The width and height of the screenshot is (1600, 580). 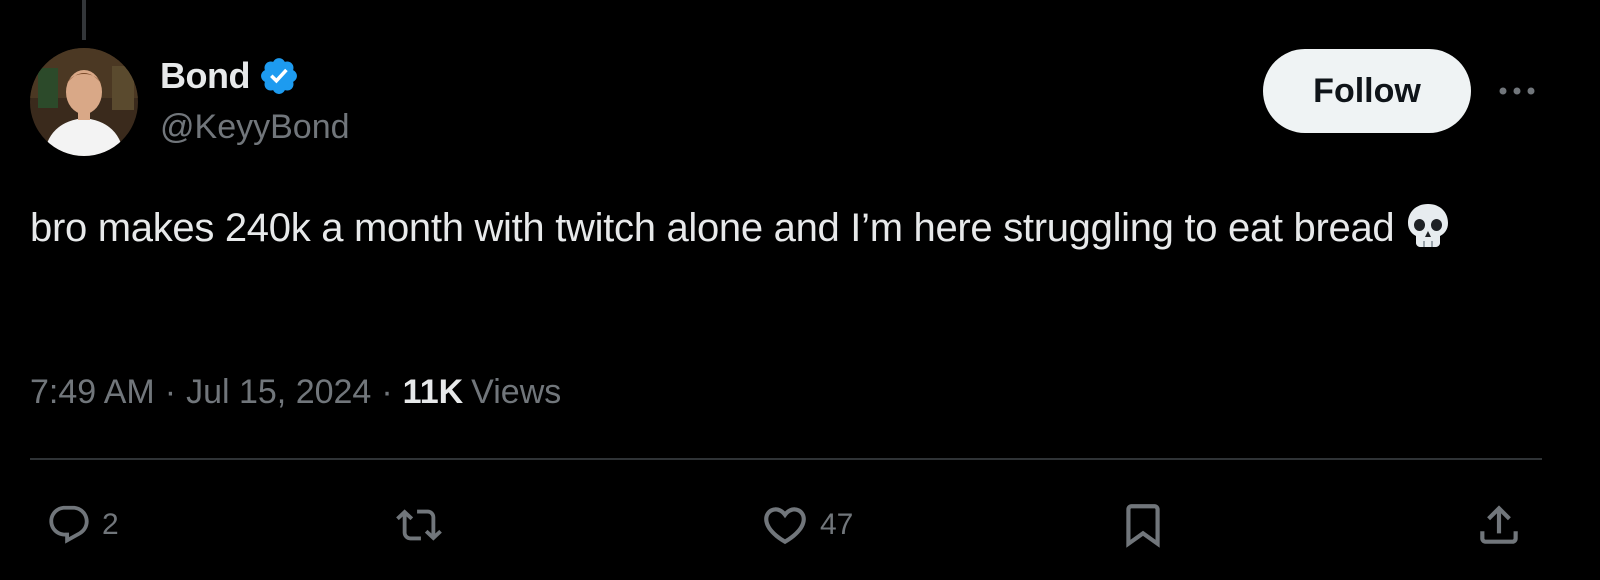 What do you see at coordinates (278, 392) in the screenshot?
I see `tweet-date: Jul 15, 2024` at bounding box center [278, 392].